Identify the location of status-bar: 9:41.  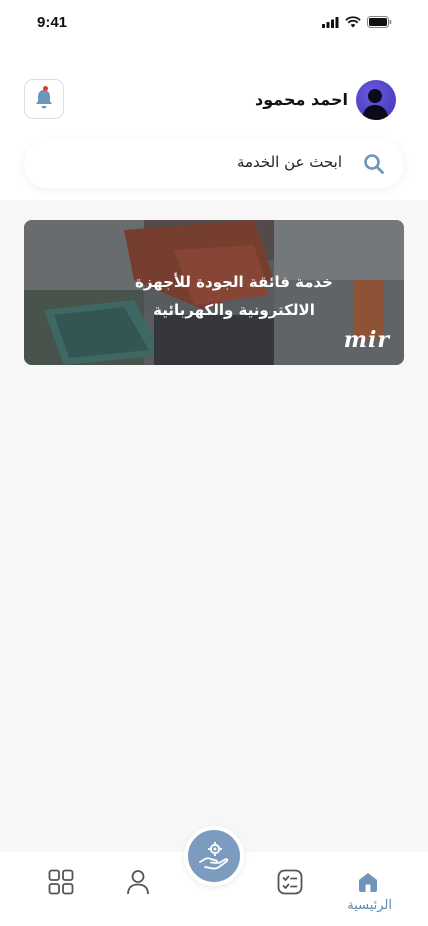
(214, 23).